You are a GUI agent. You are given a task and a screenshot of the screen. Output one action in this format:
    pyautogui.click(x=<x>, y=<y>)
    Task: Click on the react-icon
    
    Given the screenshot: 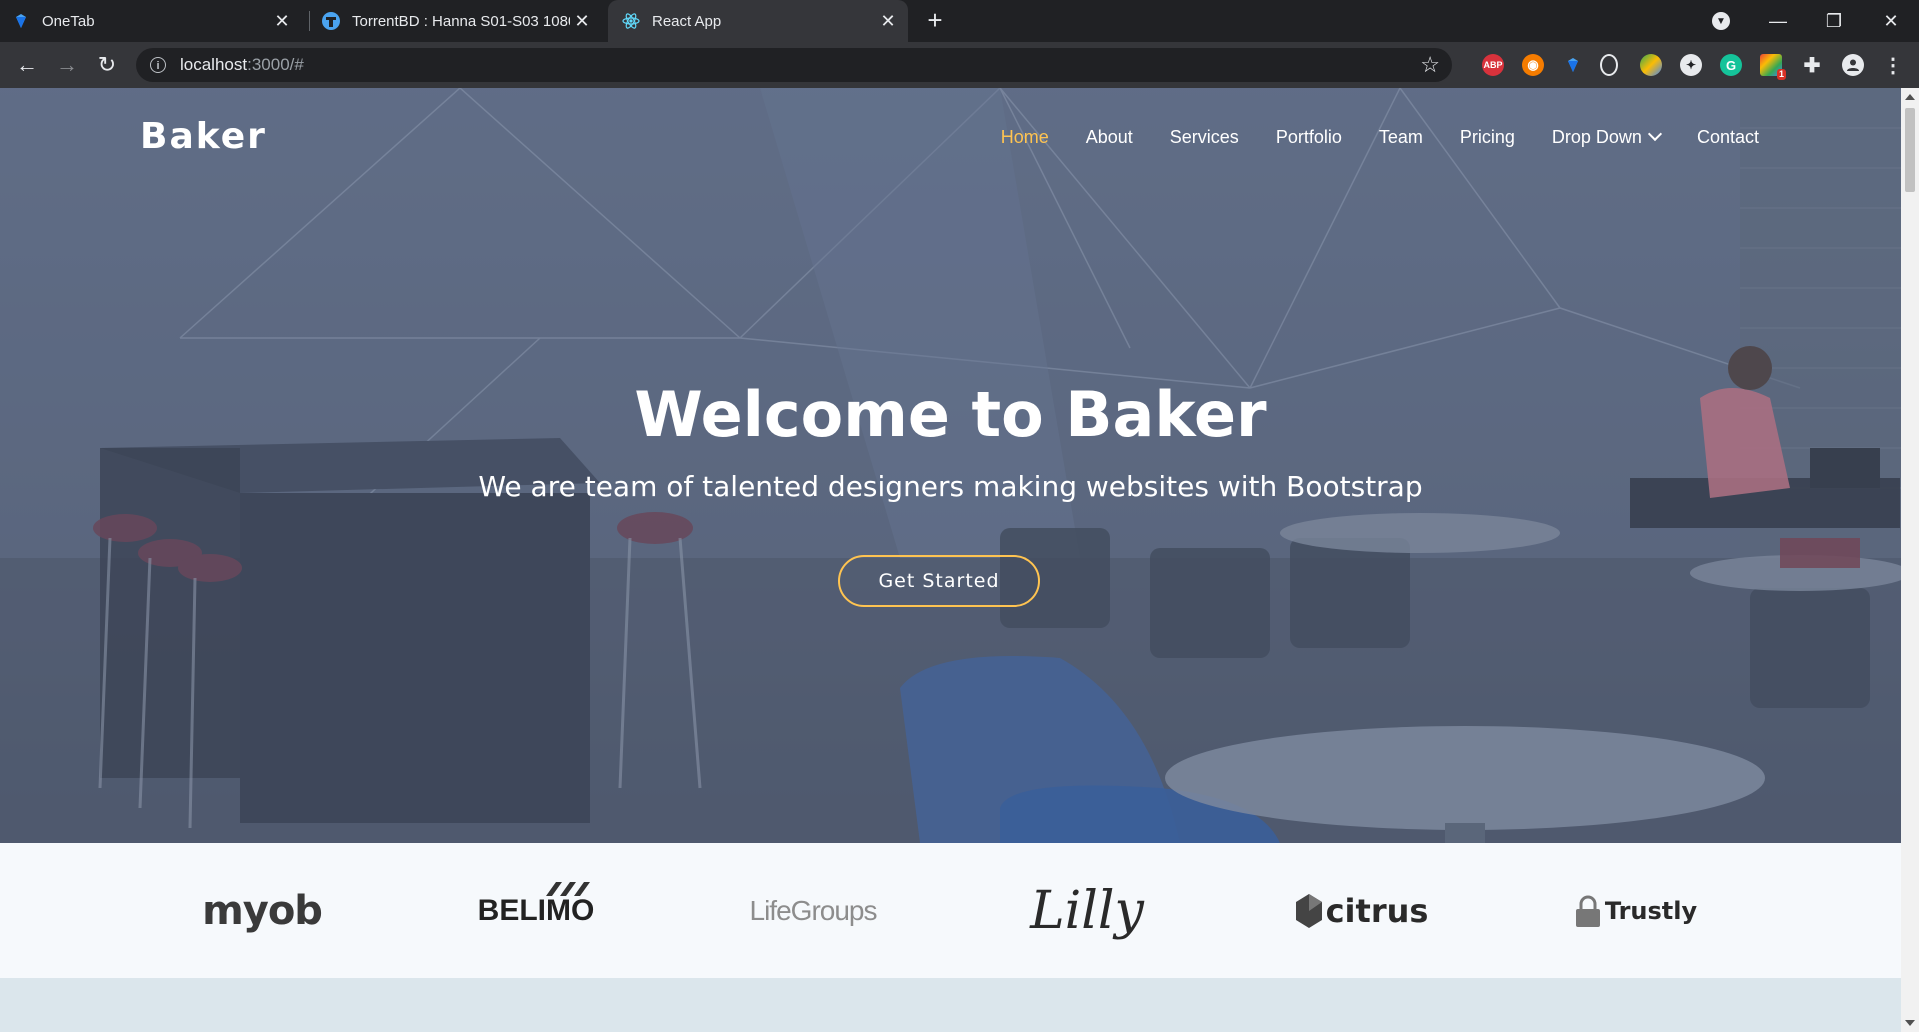 What is the action you would take?
    pyautogui.click(x=631, y=21)
    